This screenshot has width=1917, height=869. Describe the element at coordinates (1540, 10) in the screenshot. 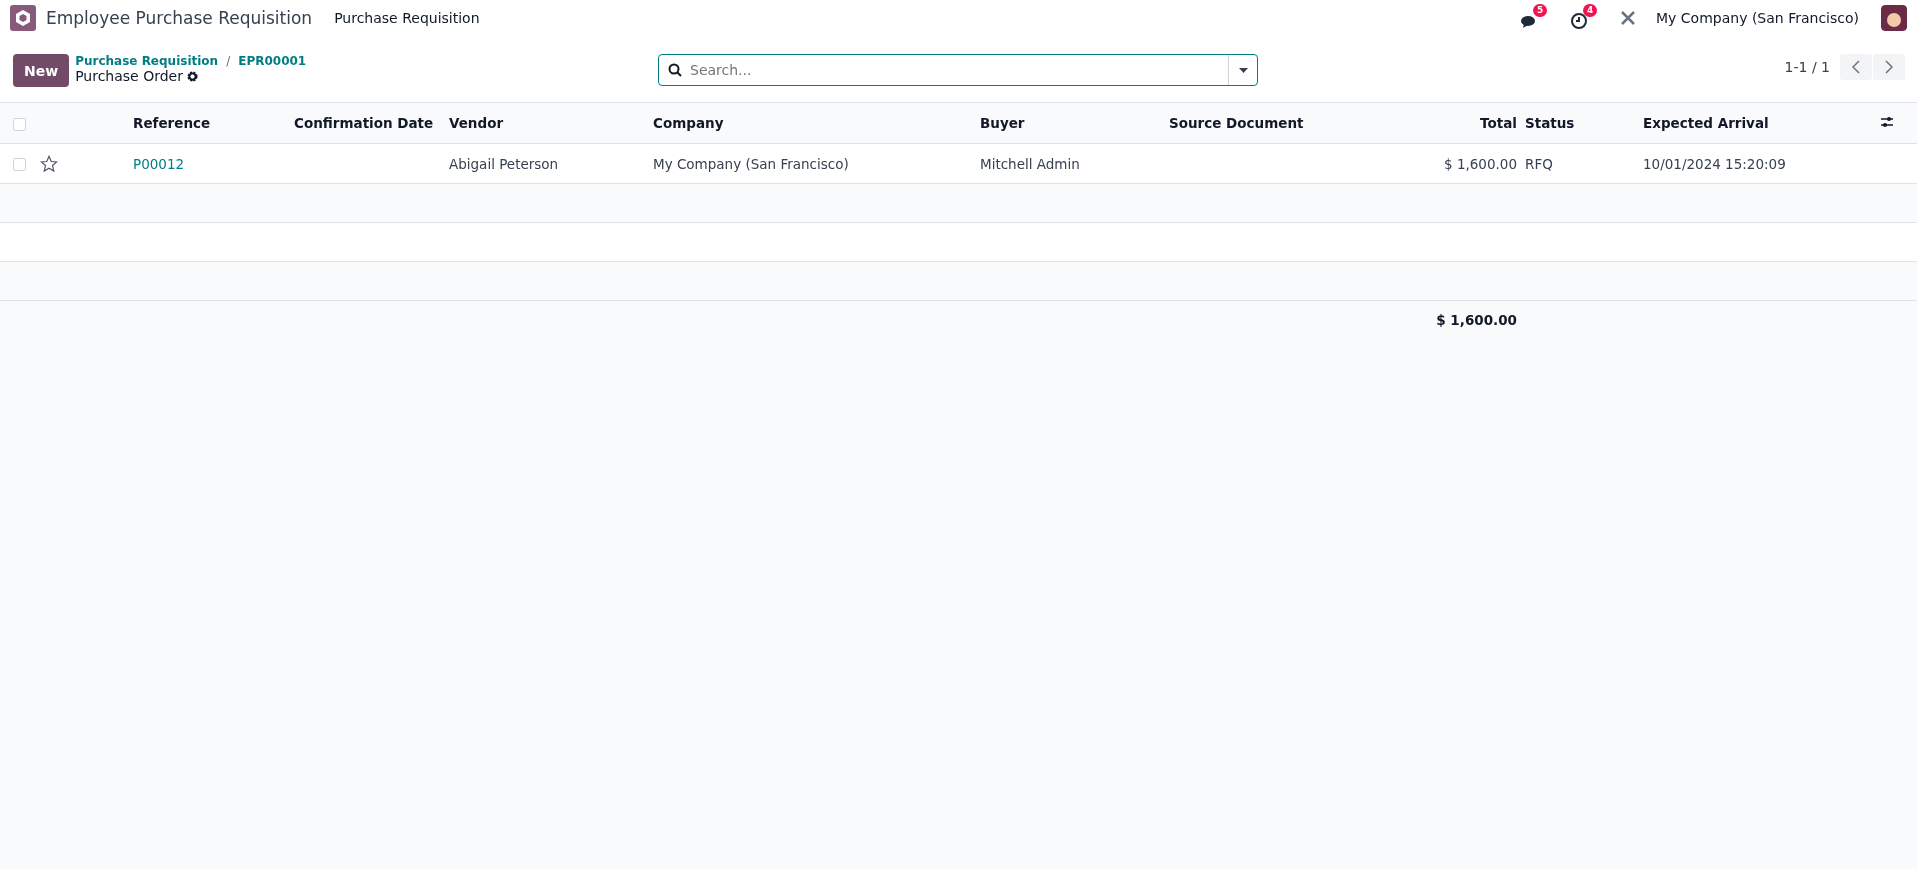

I see `notification-badge: 5` at that location.